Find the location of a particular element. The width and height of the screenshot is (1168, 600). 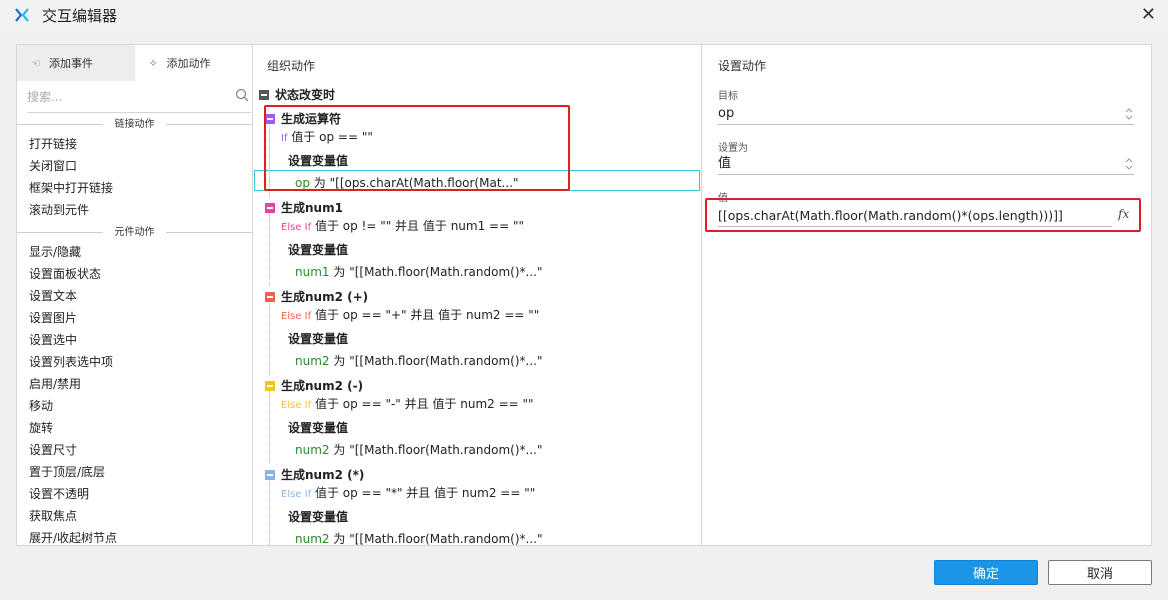

tab-add-action: ✧ 添加动作 is located at coordinates (193, 63).